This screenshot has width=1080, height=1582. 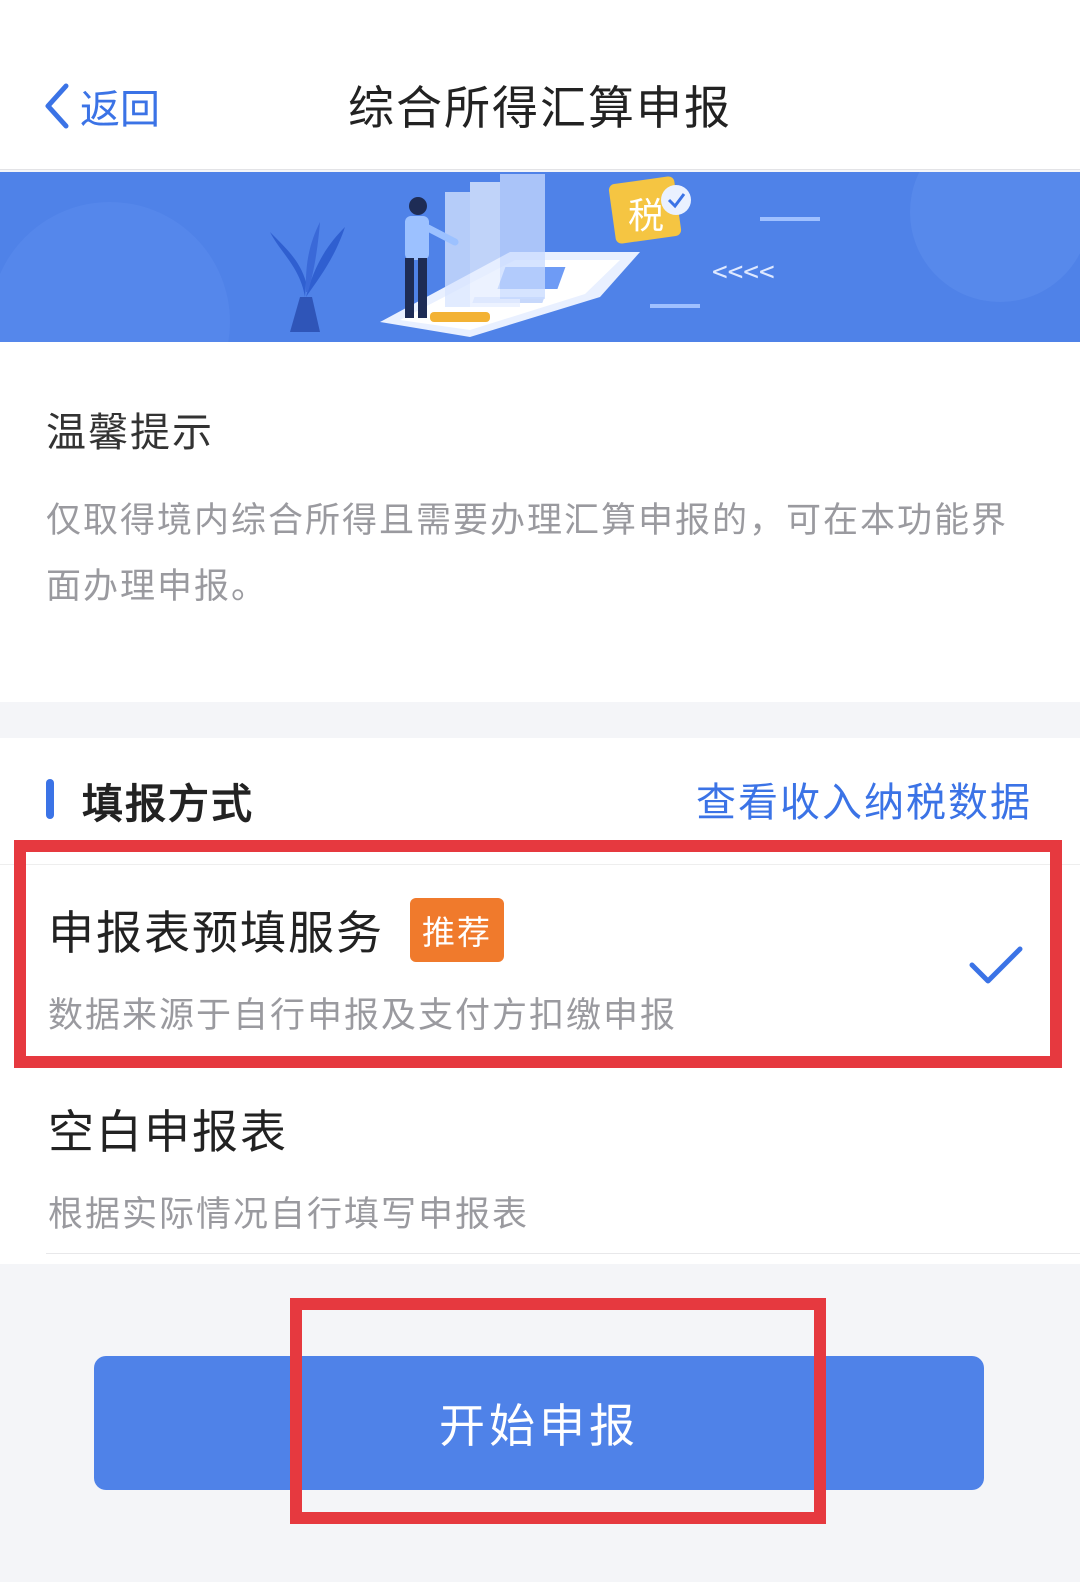 I want to click on option-title: 空白申报表, so click(x=168, y=1129).